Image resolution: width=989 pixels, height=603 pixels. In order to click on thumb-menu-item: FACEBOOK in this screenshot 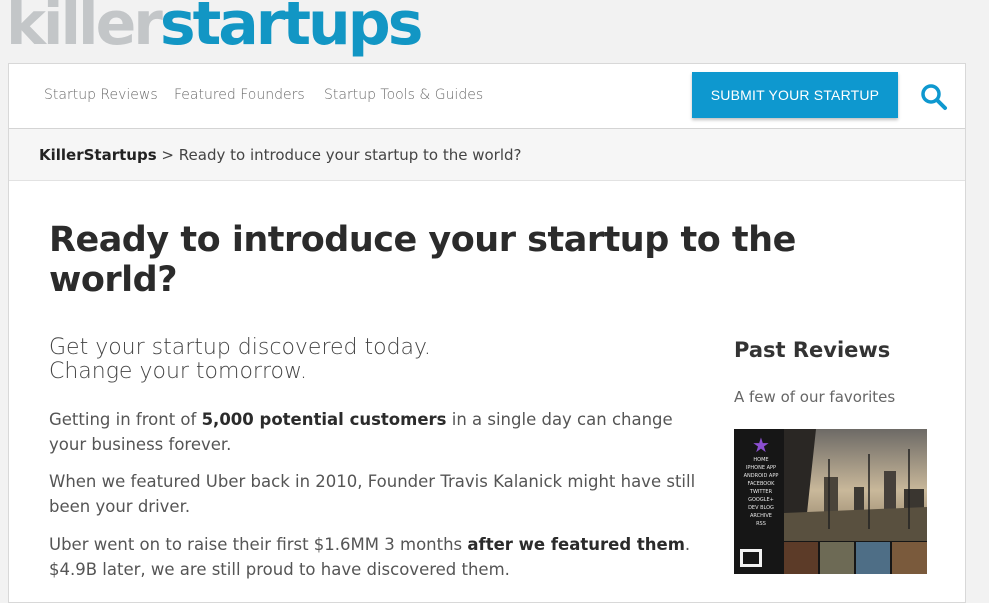, I will do `click(761, 484)`.